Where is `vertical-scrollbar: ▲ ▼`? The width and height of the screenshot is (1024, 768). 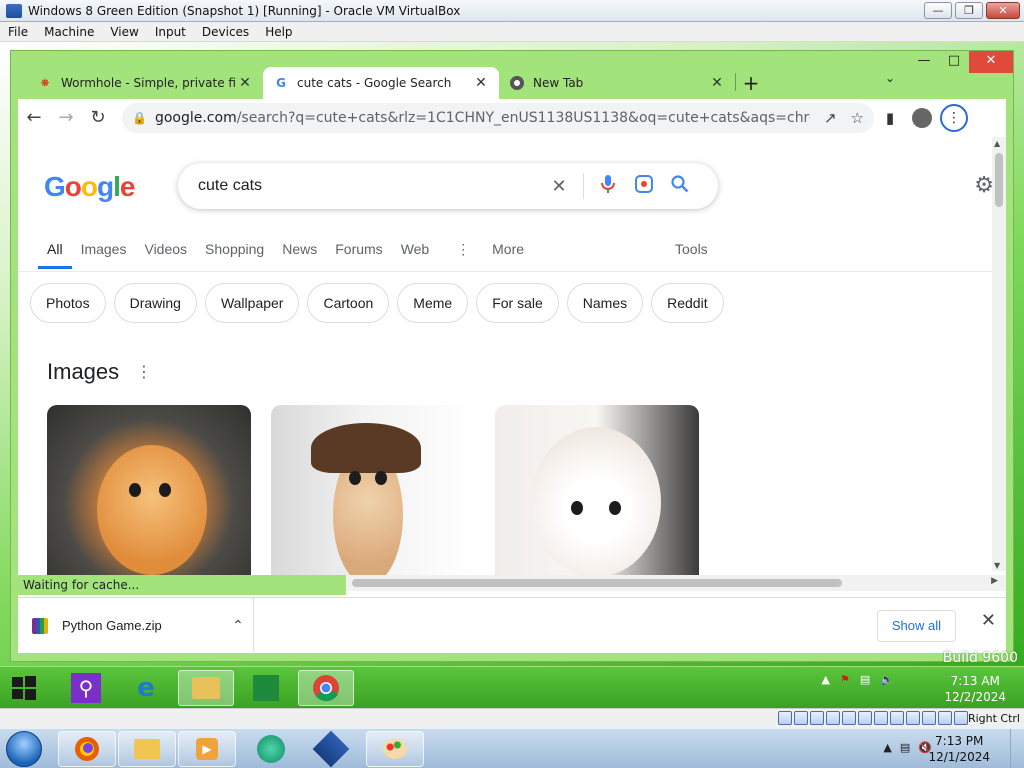
vertical-scrollbar: ▲ ▼ is located at coordinates (999, 354).